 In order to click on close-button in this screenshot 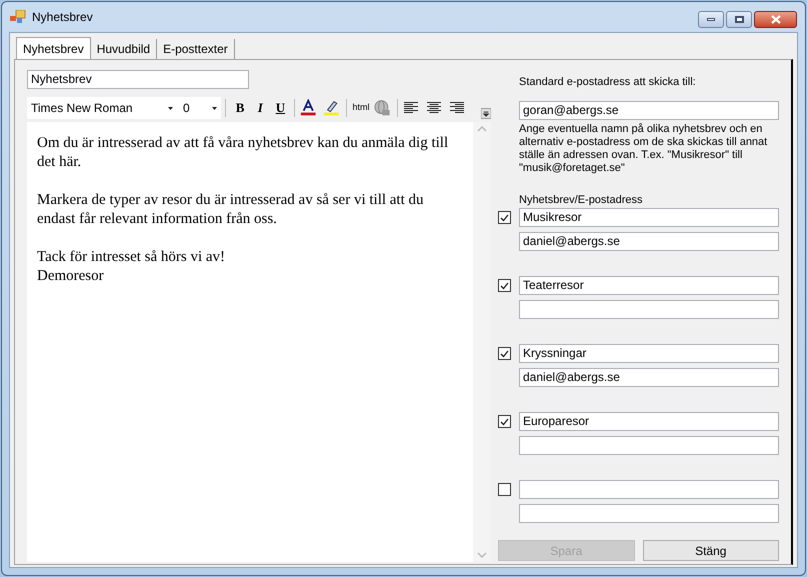, I will do `click(775, 19)`.